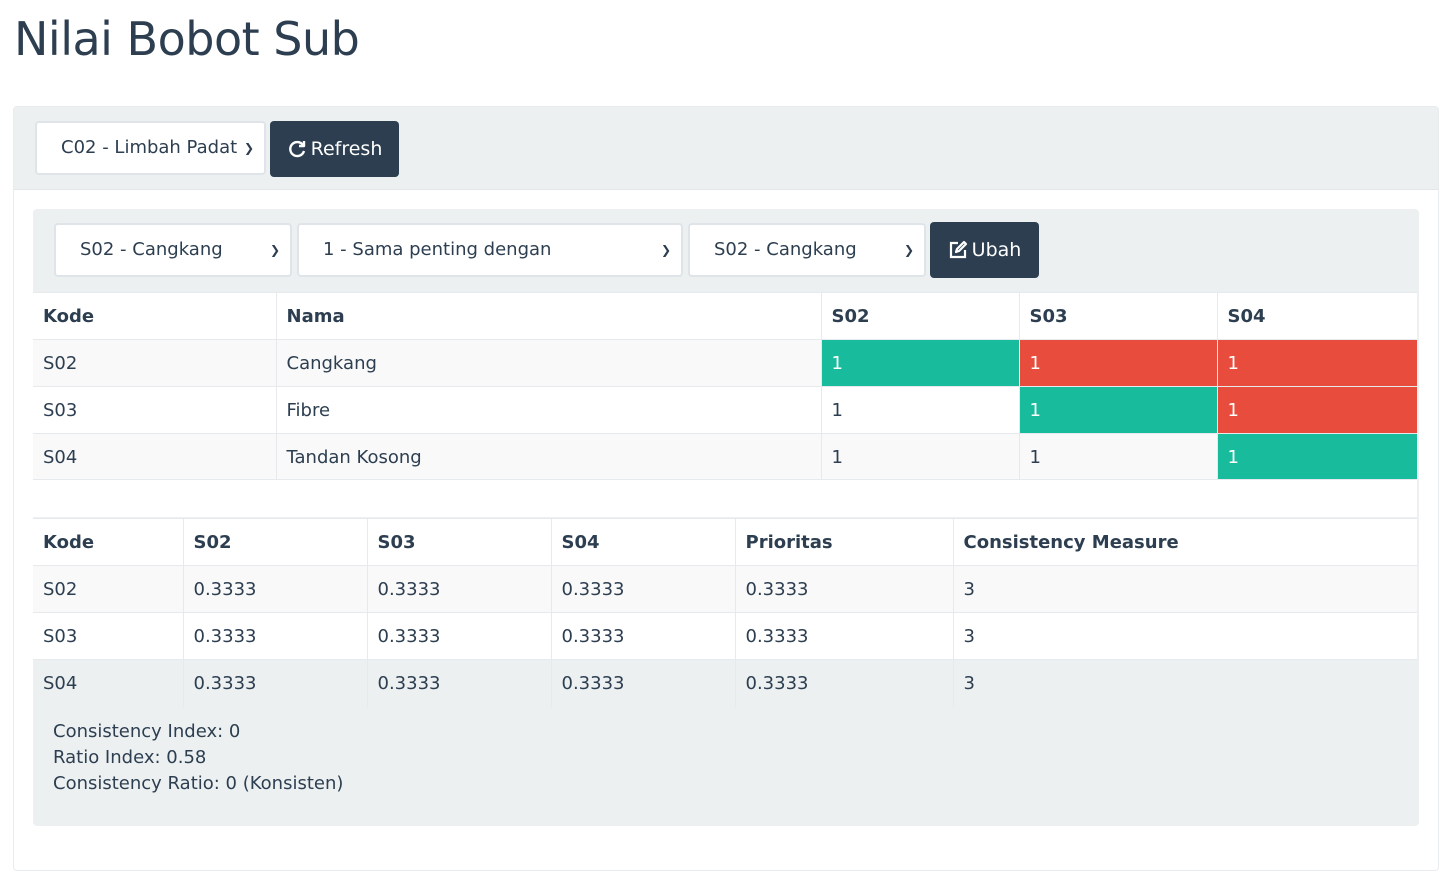 The height and width of the screenshot is (886, 1456). What do you see at coordinates (785, 249) in the screenshot?
I see `right-subcriteria-value: S02 - Cangkang` at bounding box center [785, 249].